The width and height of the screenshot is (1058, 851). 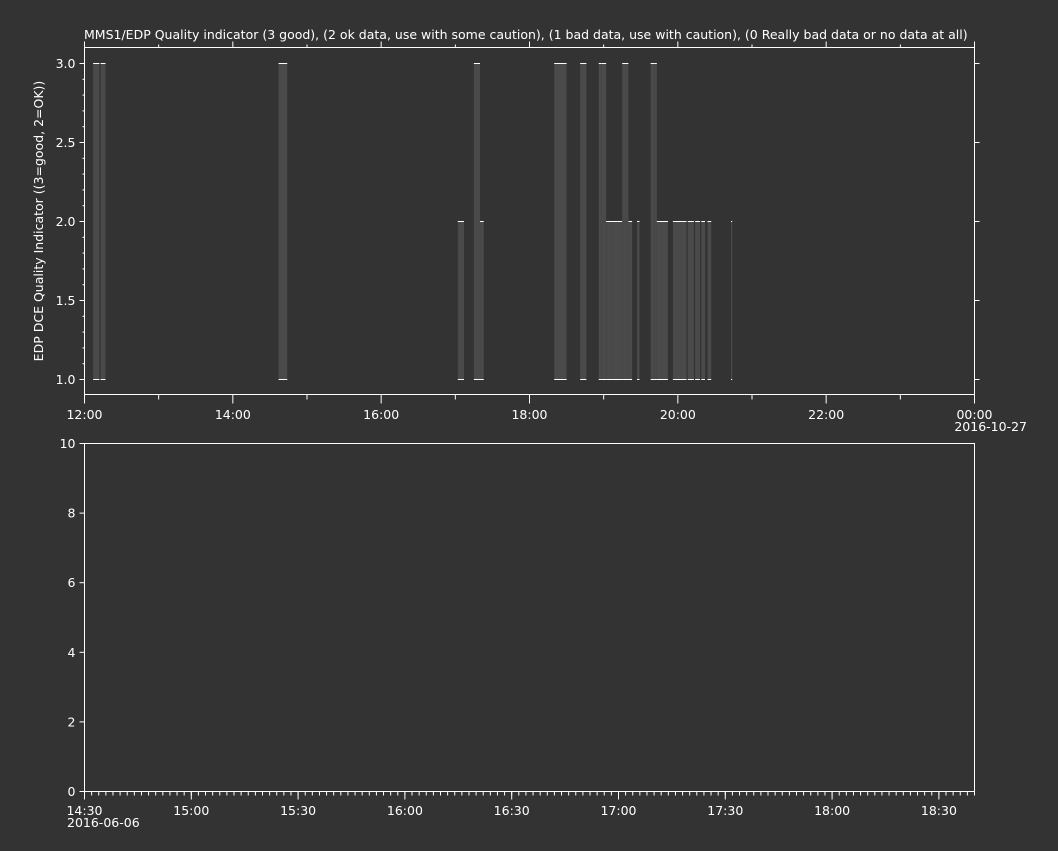 I want to click on x-tick-label: 16:30, so click(x=512, y=810).